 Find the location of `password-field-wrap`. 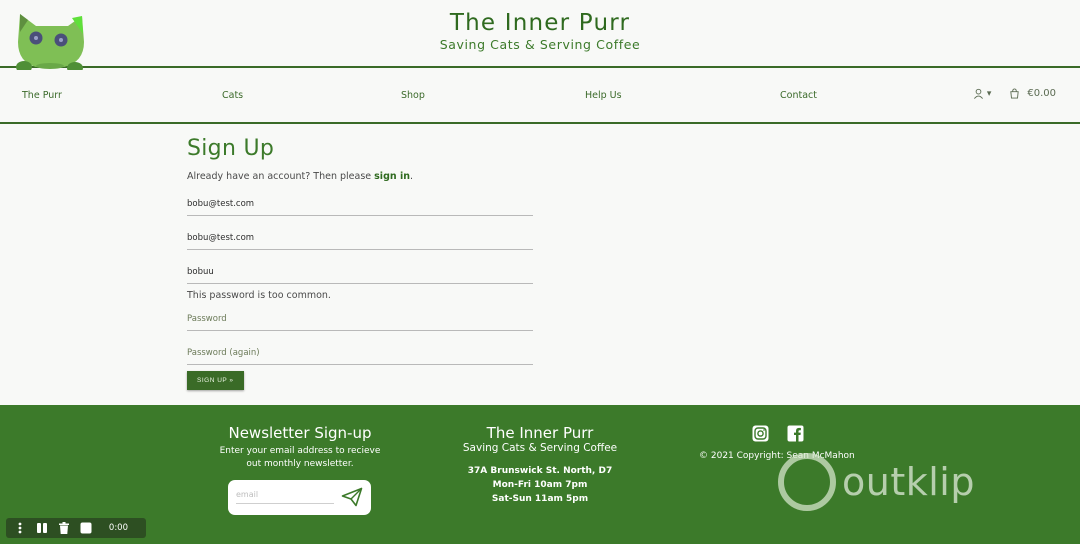

password-field-wrap is located at coordinates (360, 316).